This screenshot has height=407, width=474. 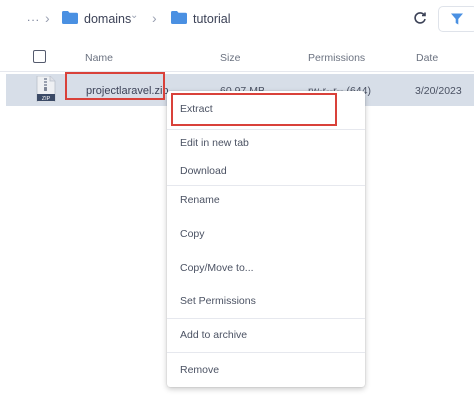 I want to click on highlight-file-name, so click(x=115, y=86).